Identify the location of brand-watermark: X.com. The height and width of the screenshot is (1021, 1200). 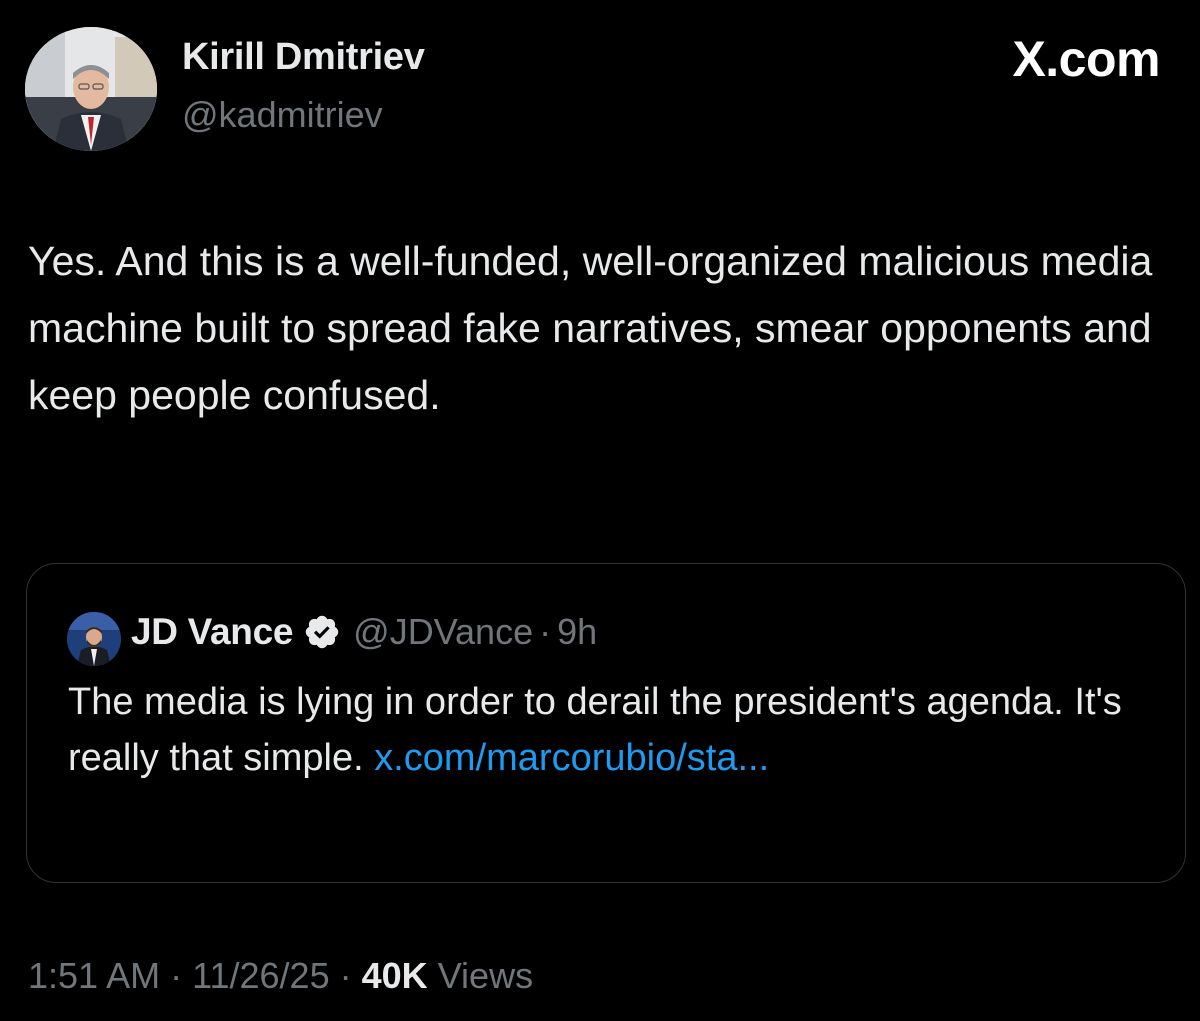
(1086, 59).